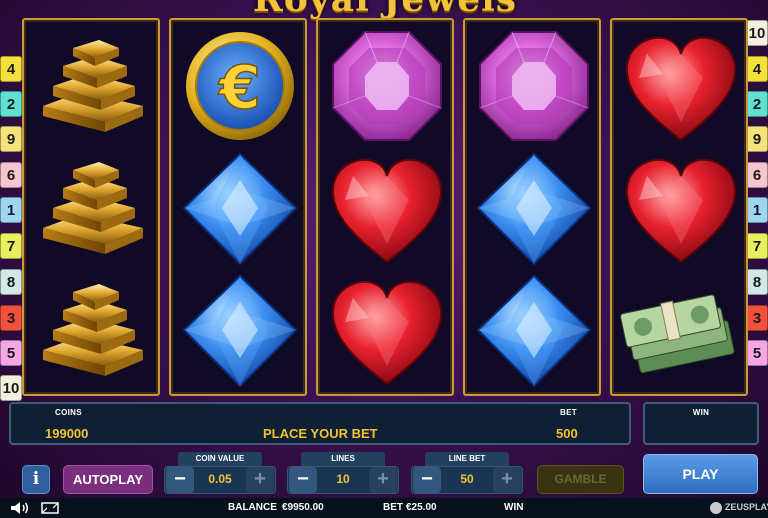 The height and width of the screenshot is (518, 768). What do you see at coordinates (68, 412) in the screenshot?
I see `coins-label: COINS` at bounding box center [68, 412].